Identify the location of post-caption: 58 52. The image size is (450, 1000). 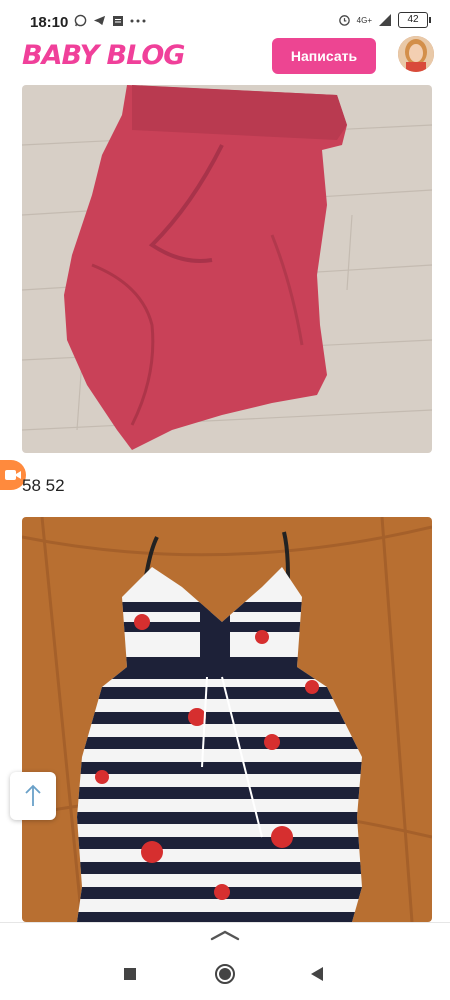
(43, 485).